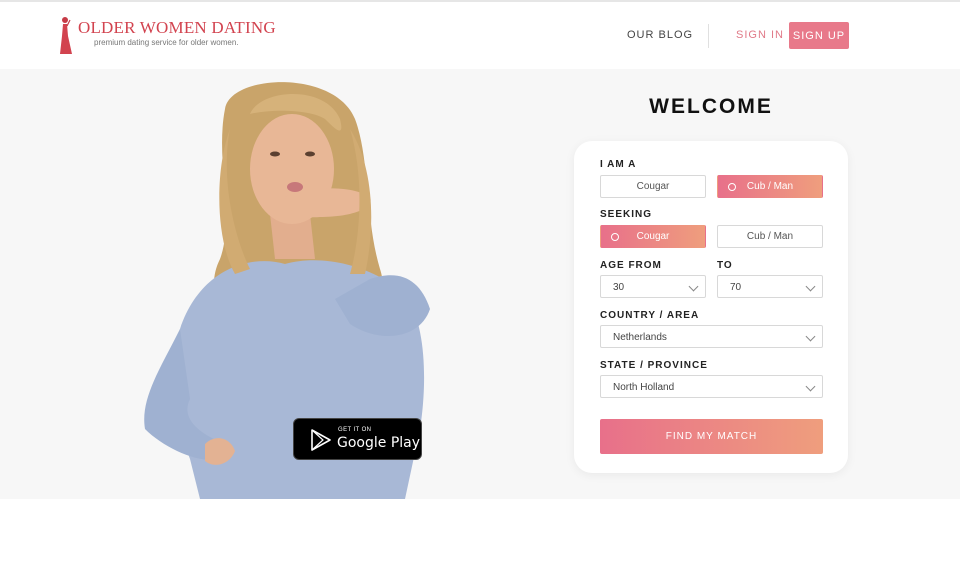 The image size is (960, 561). Describe the element at coordinates (819, 35) in the screenshot. I see `sign-up-button: SIGN UP` at that location.